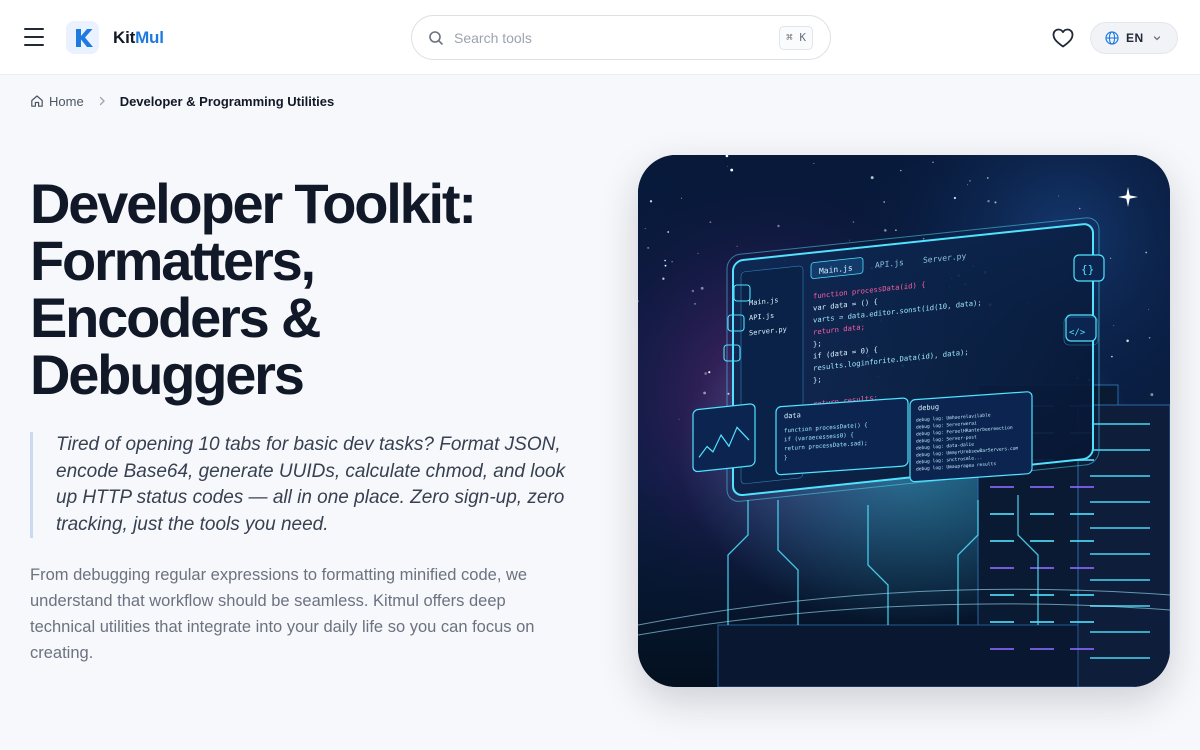 This screenshot has width=1200, height=750. Describe the element at coordinates (1087, 269) in the screenshot. I see `braces-icon: {}` at that location.